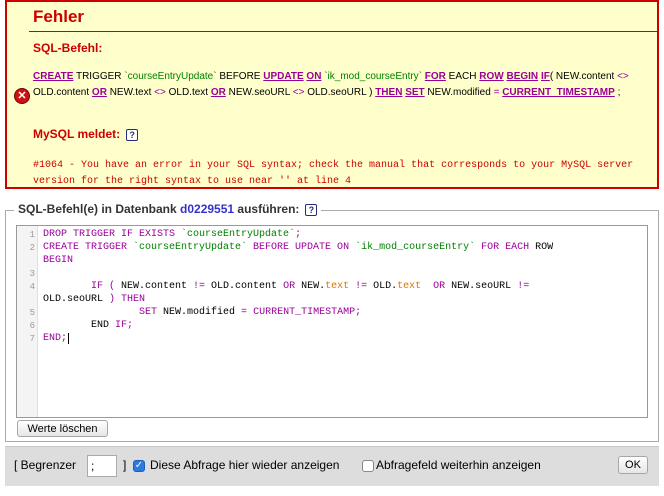 The height and width of the screenshot is (496, 664). Describe the element at coordinates (58, 260) in the screenshot. I see `code-line: BEGIN` at that location.